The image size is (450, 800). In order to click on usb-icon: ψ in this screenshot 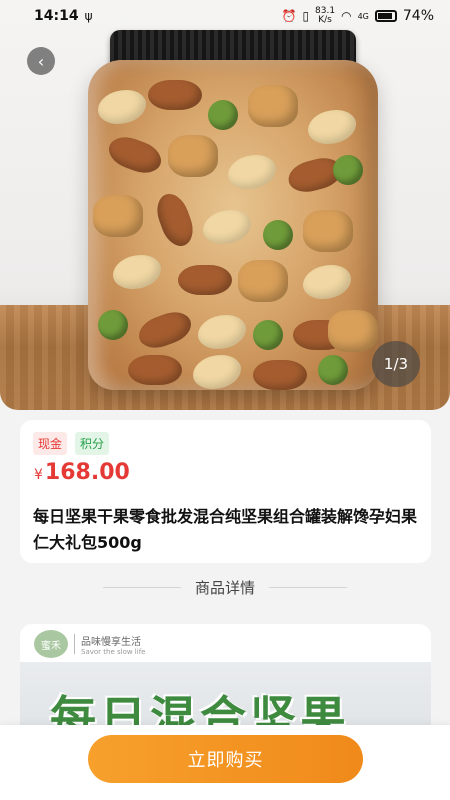, I will do `click(88, 16)`.